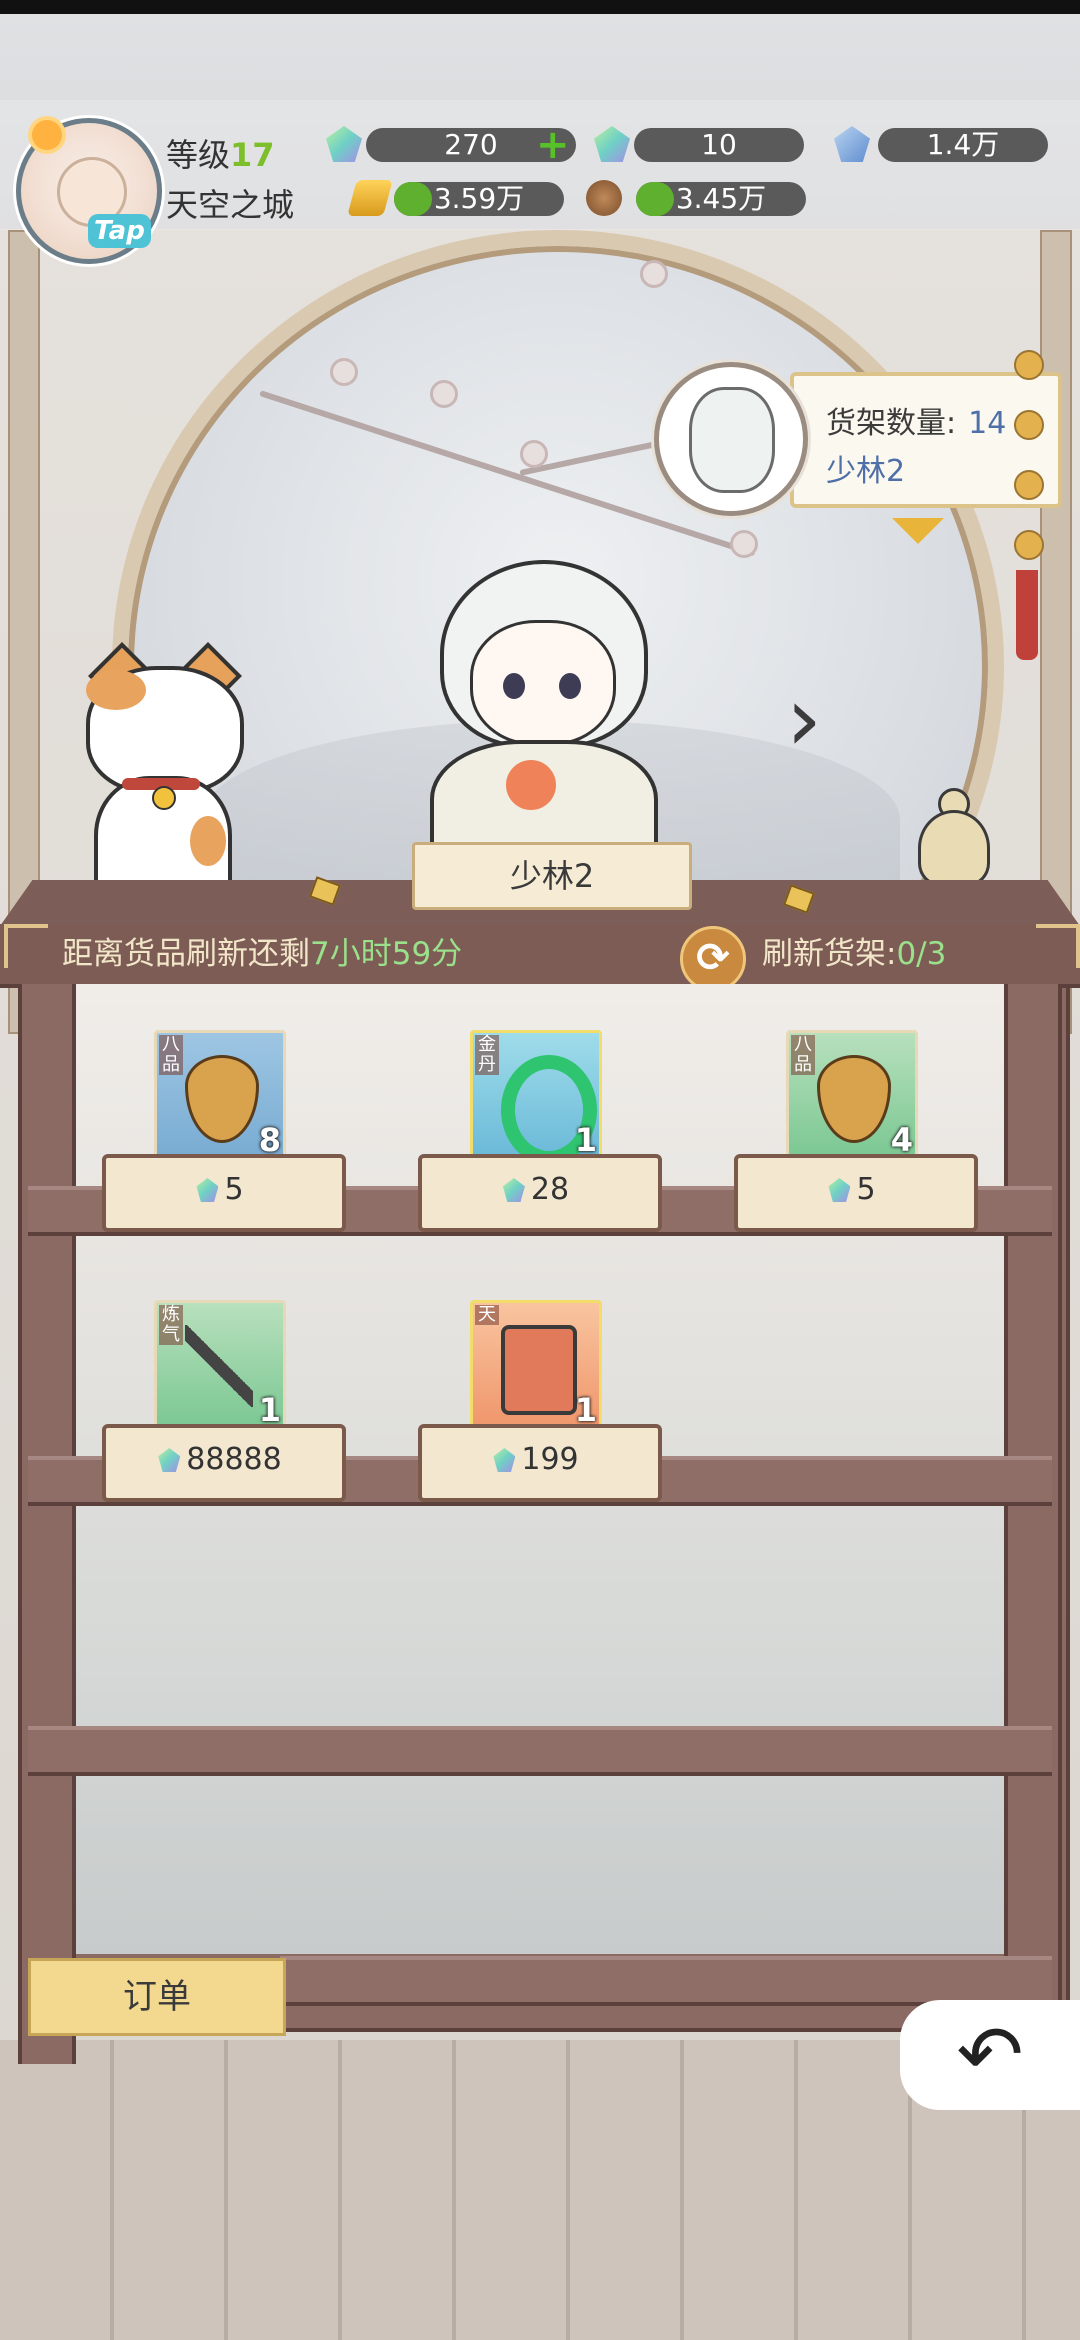 This screenshot has width=1080, height=2340. I want to click on item-price: 88888, so click(220, 1460).